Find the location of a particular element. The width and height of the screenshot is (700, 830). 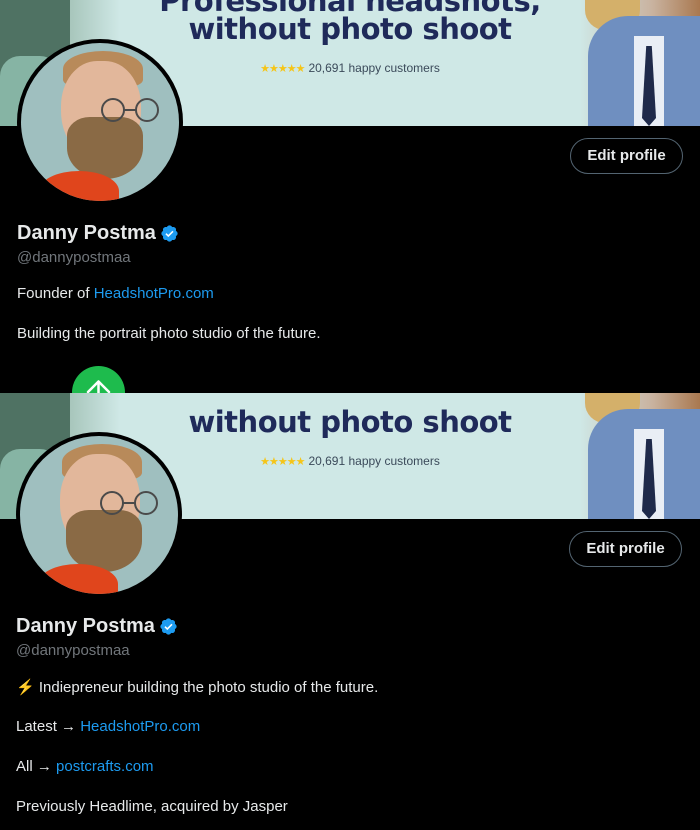

bio-link-postcrafts: postcrafts.com is located at coordinates (105, 766).